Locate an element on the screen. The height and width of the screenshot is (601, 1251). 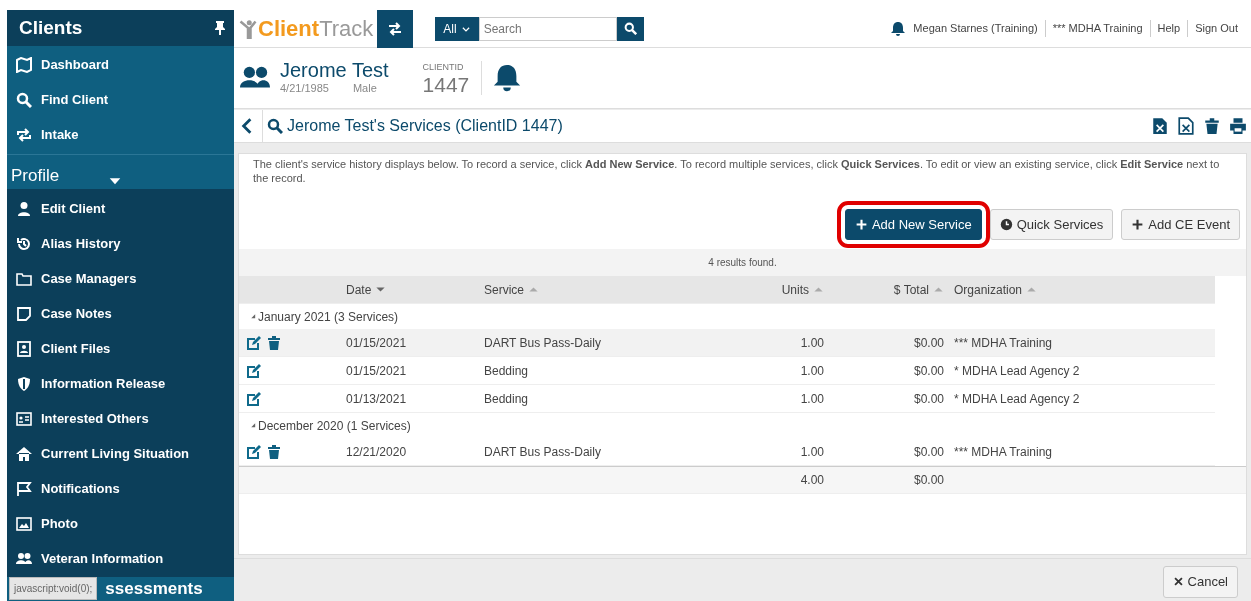
id-card-icon is located at coordinates (24, 419).